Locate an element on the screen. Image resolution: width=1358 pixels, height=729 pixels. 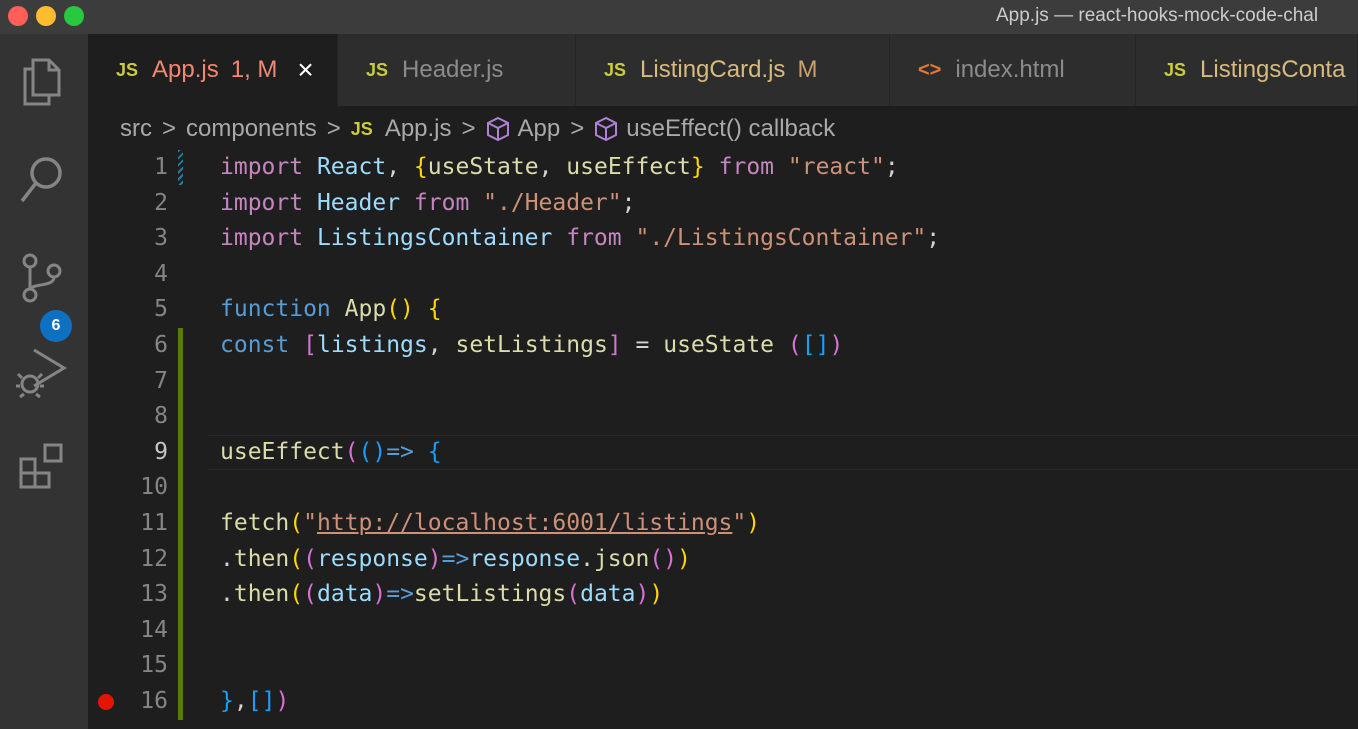
window-title: App.js — react-hooks-mock-code-chal is located at coordinates (1157, 15).